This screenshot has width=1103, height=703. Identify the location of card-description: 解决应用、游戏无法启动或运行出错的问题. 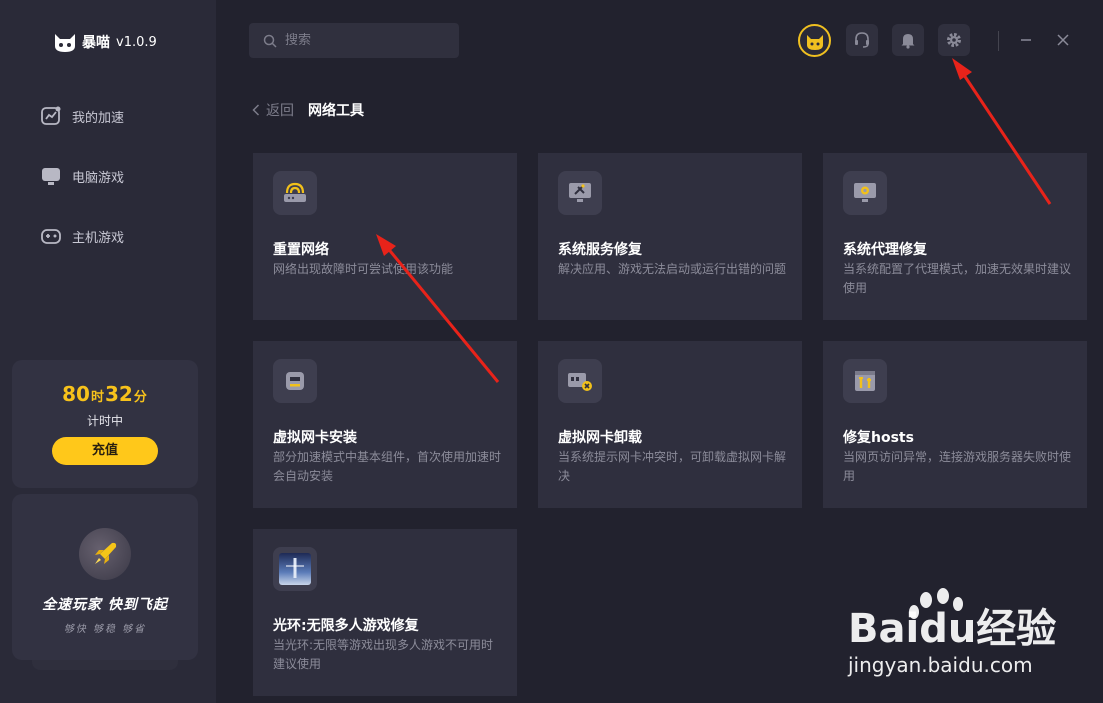
(672, 269).